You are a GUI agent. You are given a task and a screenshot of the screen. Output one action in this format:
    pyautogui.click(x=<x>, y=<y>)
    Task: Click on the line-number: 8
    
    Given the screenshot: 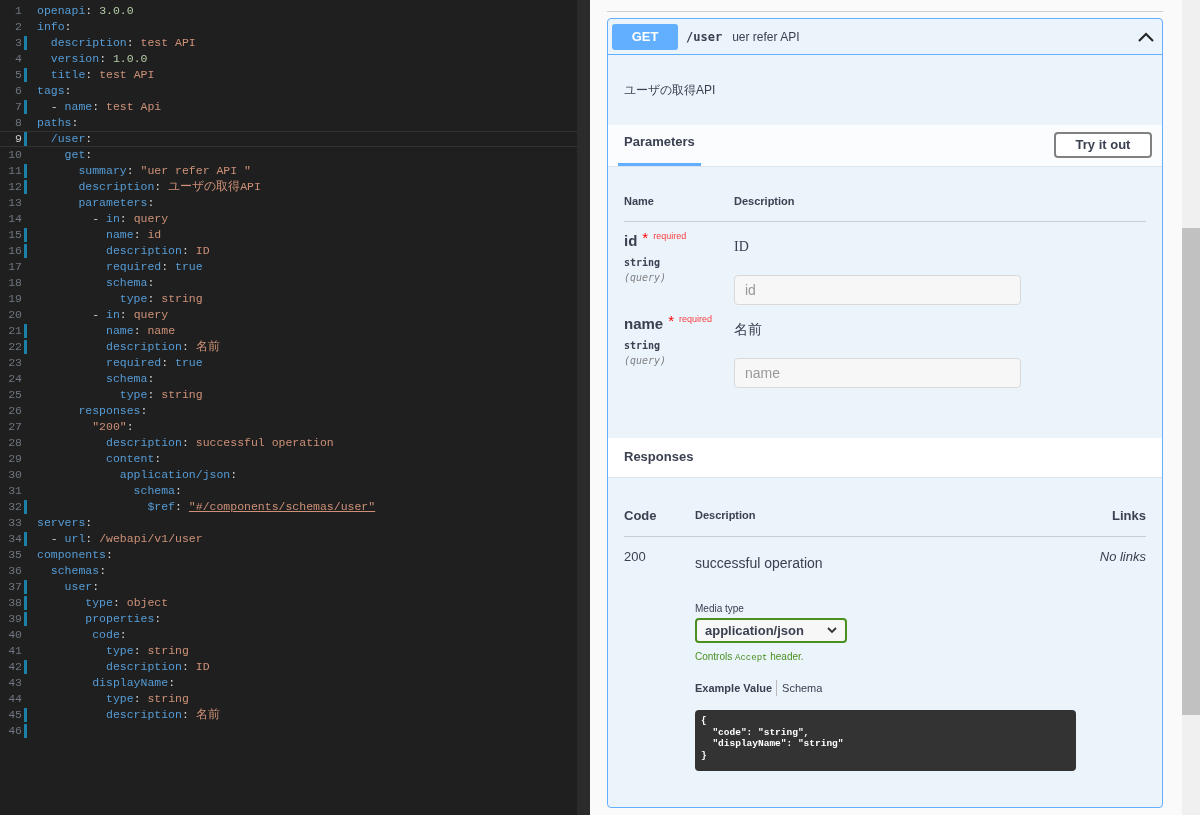 What is the action you would take?
    pyautogui.click(x=18, y=123)
    